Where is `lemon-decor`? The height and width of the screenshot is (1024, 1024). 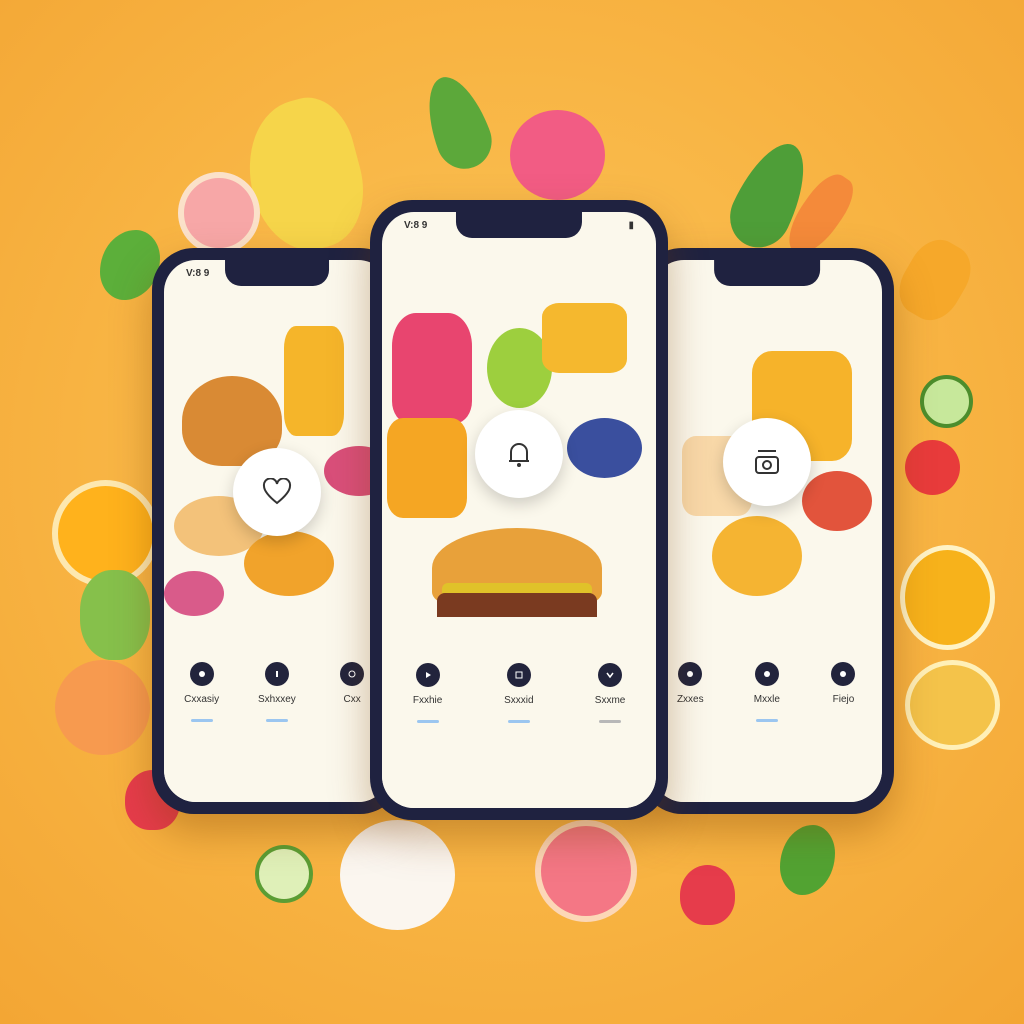
lemon-decor is located at coordinates (952, 705).